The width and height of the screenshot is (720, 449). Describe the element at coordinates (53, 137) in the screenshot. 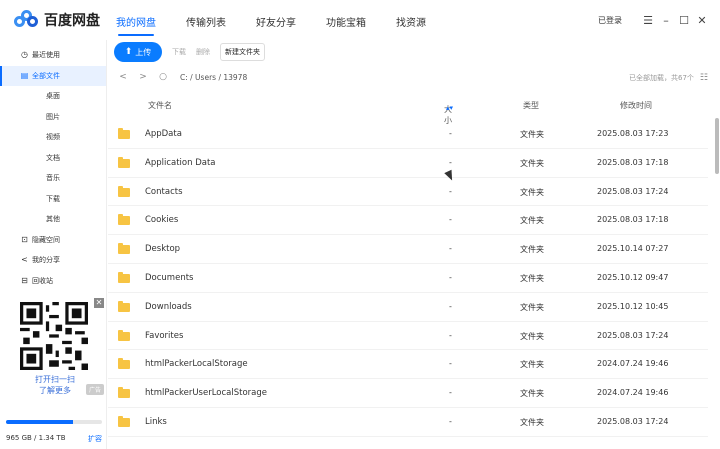

I see `sidebar-item-videos: 视频` at that location.